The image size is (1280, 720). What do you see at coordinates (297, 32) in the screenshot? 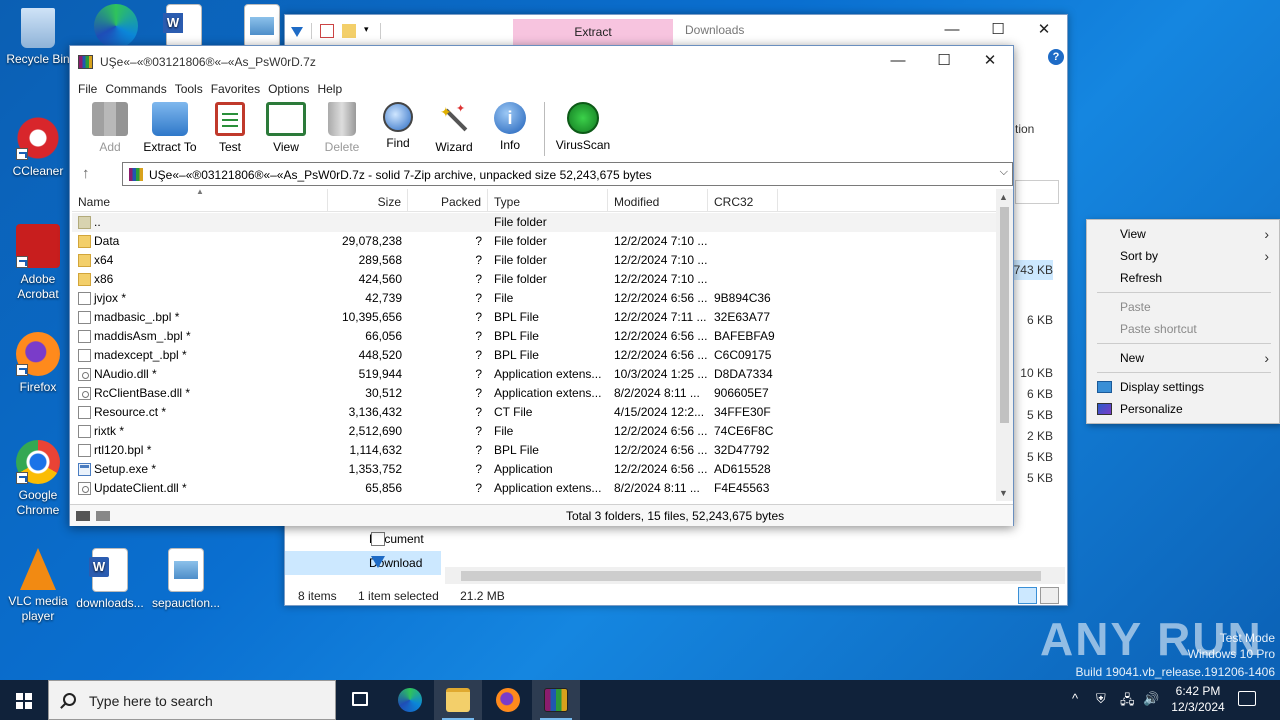
I see `download-arrow-icon` at bounding box center [297, 32].